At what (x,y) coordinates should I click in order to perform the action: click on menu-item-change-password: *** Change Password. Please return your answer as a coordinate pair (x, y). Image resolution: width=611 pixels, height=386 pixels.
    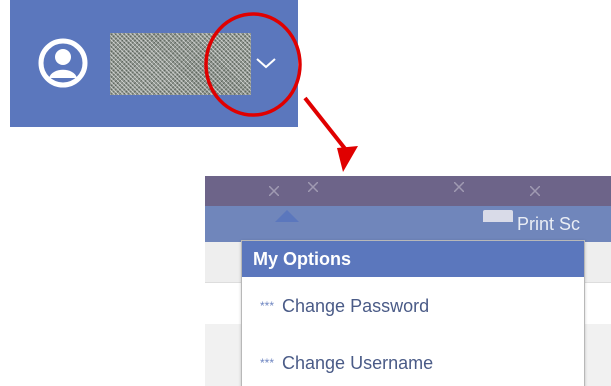
    Looking at the image, I should click on (413, 306).